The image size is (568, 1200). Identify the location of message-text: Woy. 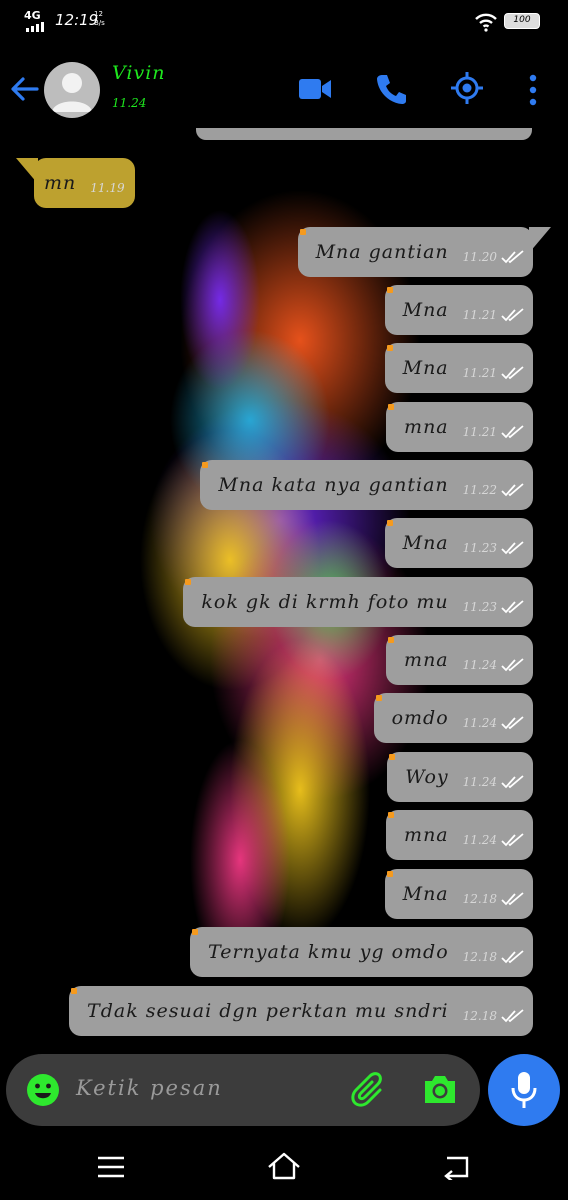
(427, 777).